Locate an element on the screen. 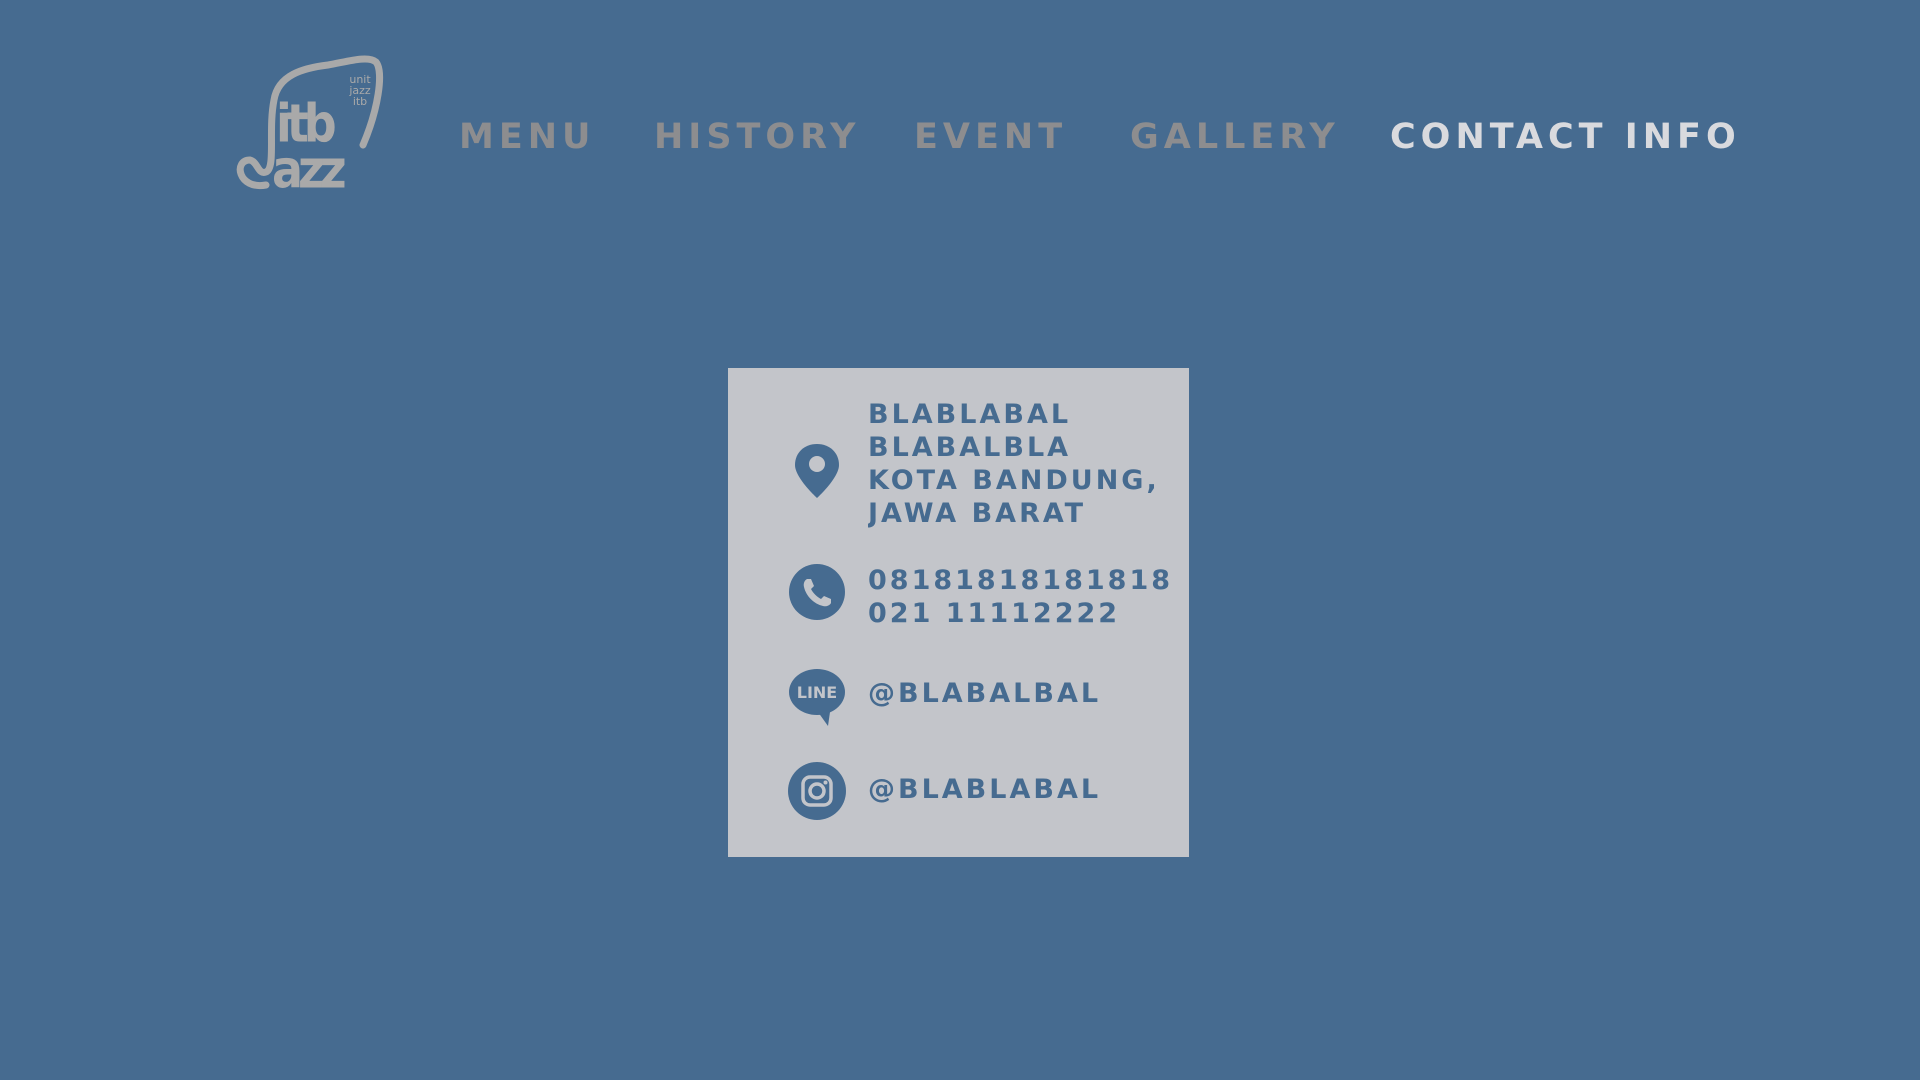 The image size is (1920, 1080). line-handle: @BLABALBAL is located at coordinates (985, 693).